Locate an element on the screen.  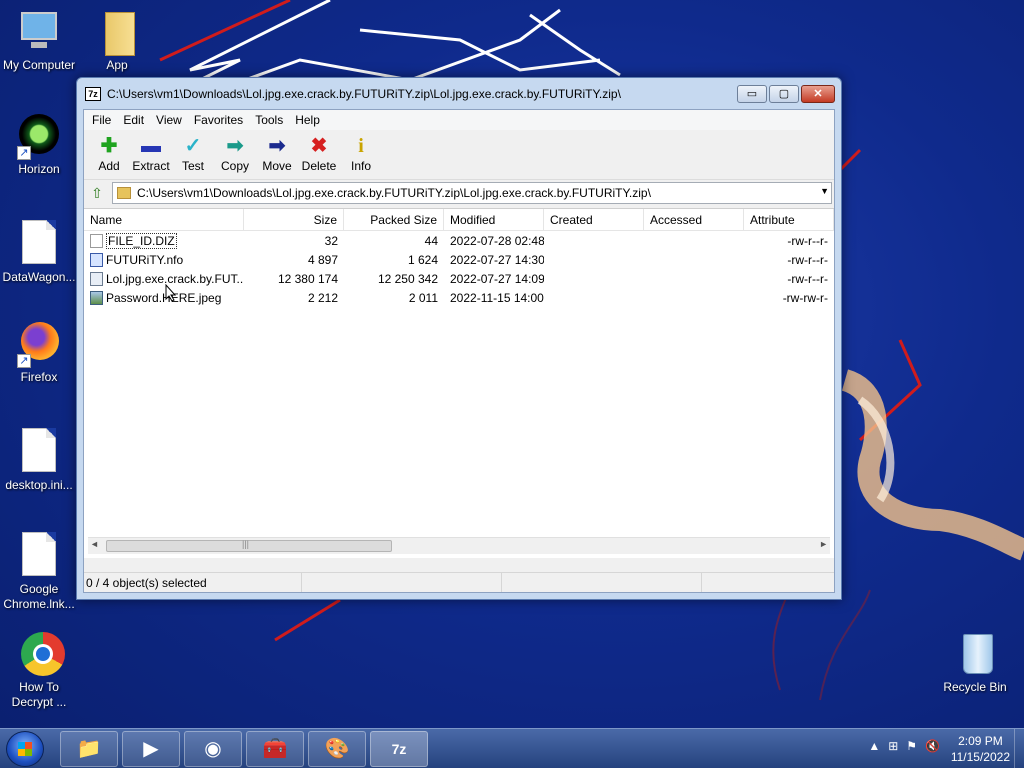
move-icon: ➡ is located at coordinates (277, 146).